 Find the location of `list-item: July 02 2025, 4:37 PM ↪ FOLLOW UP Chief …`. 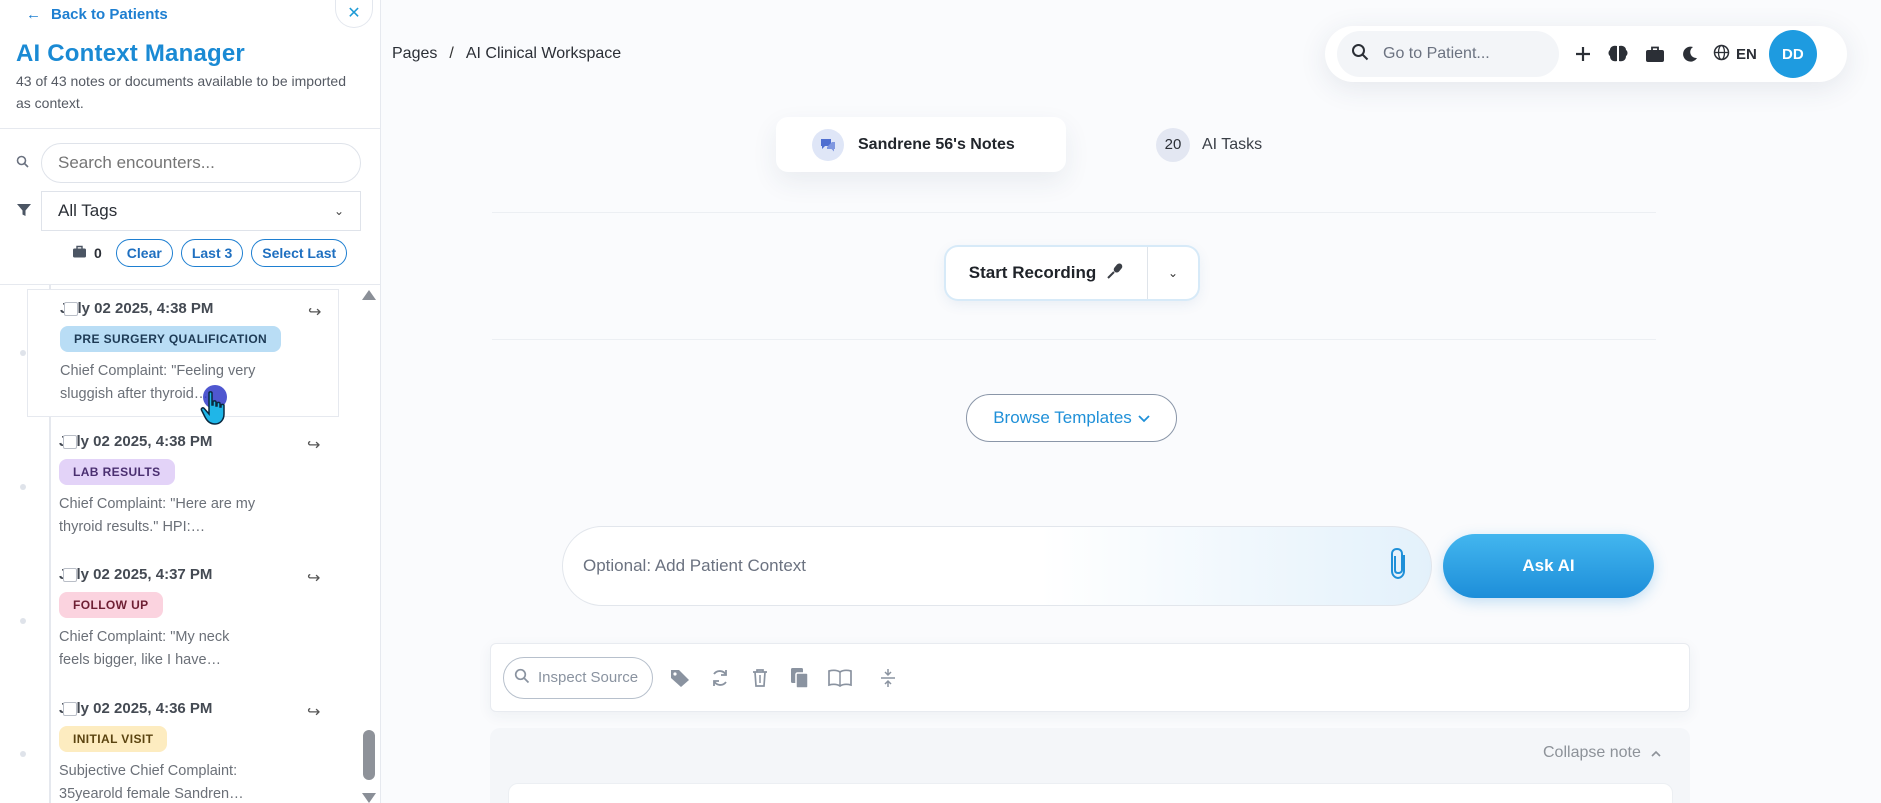

list-item: July 02 2025, 4:37 PM ↪ FOLLOW UP Chief … is located at coordinates (183, 620).